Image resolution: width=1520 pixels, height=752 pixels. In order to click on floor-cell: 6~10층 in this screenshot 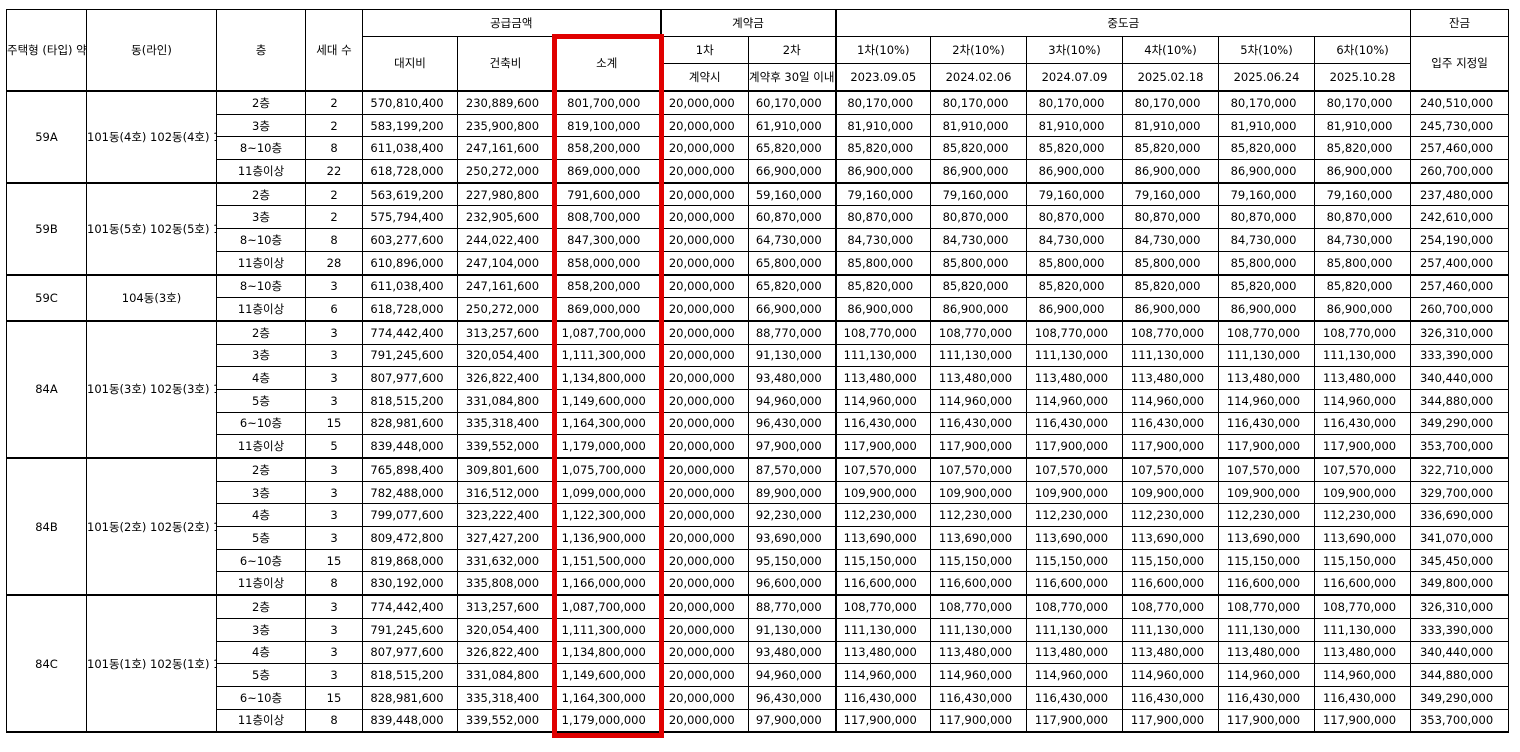, I will do `click(261, 697)`.